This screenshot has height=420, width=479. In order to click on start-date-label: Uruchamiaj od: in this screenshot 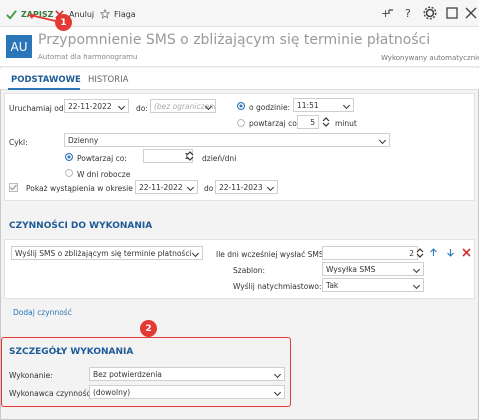, I will do `click(38, 108)`.